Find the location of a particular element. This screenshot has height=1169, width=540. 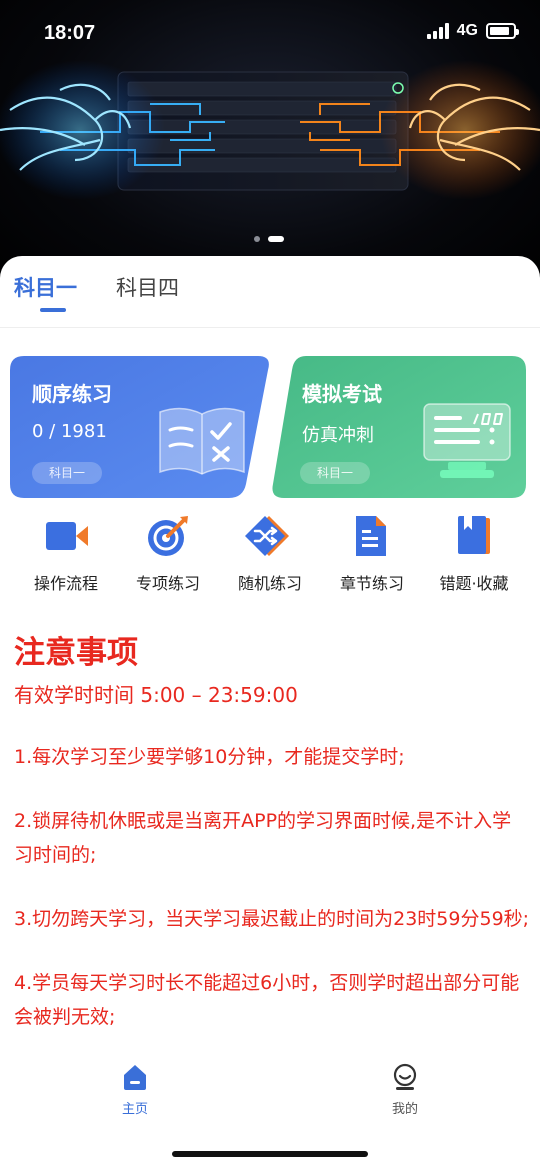

shortcut-random-practice: 随机练习 is located at coordinates (270, 554).